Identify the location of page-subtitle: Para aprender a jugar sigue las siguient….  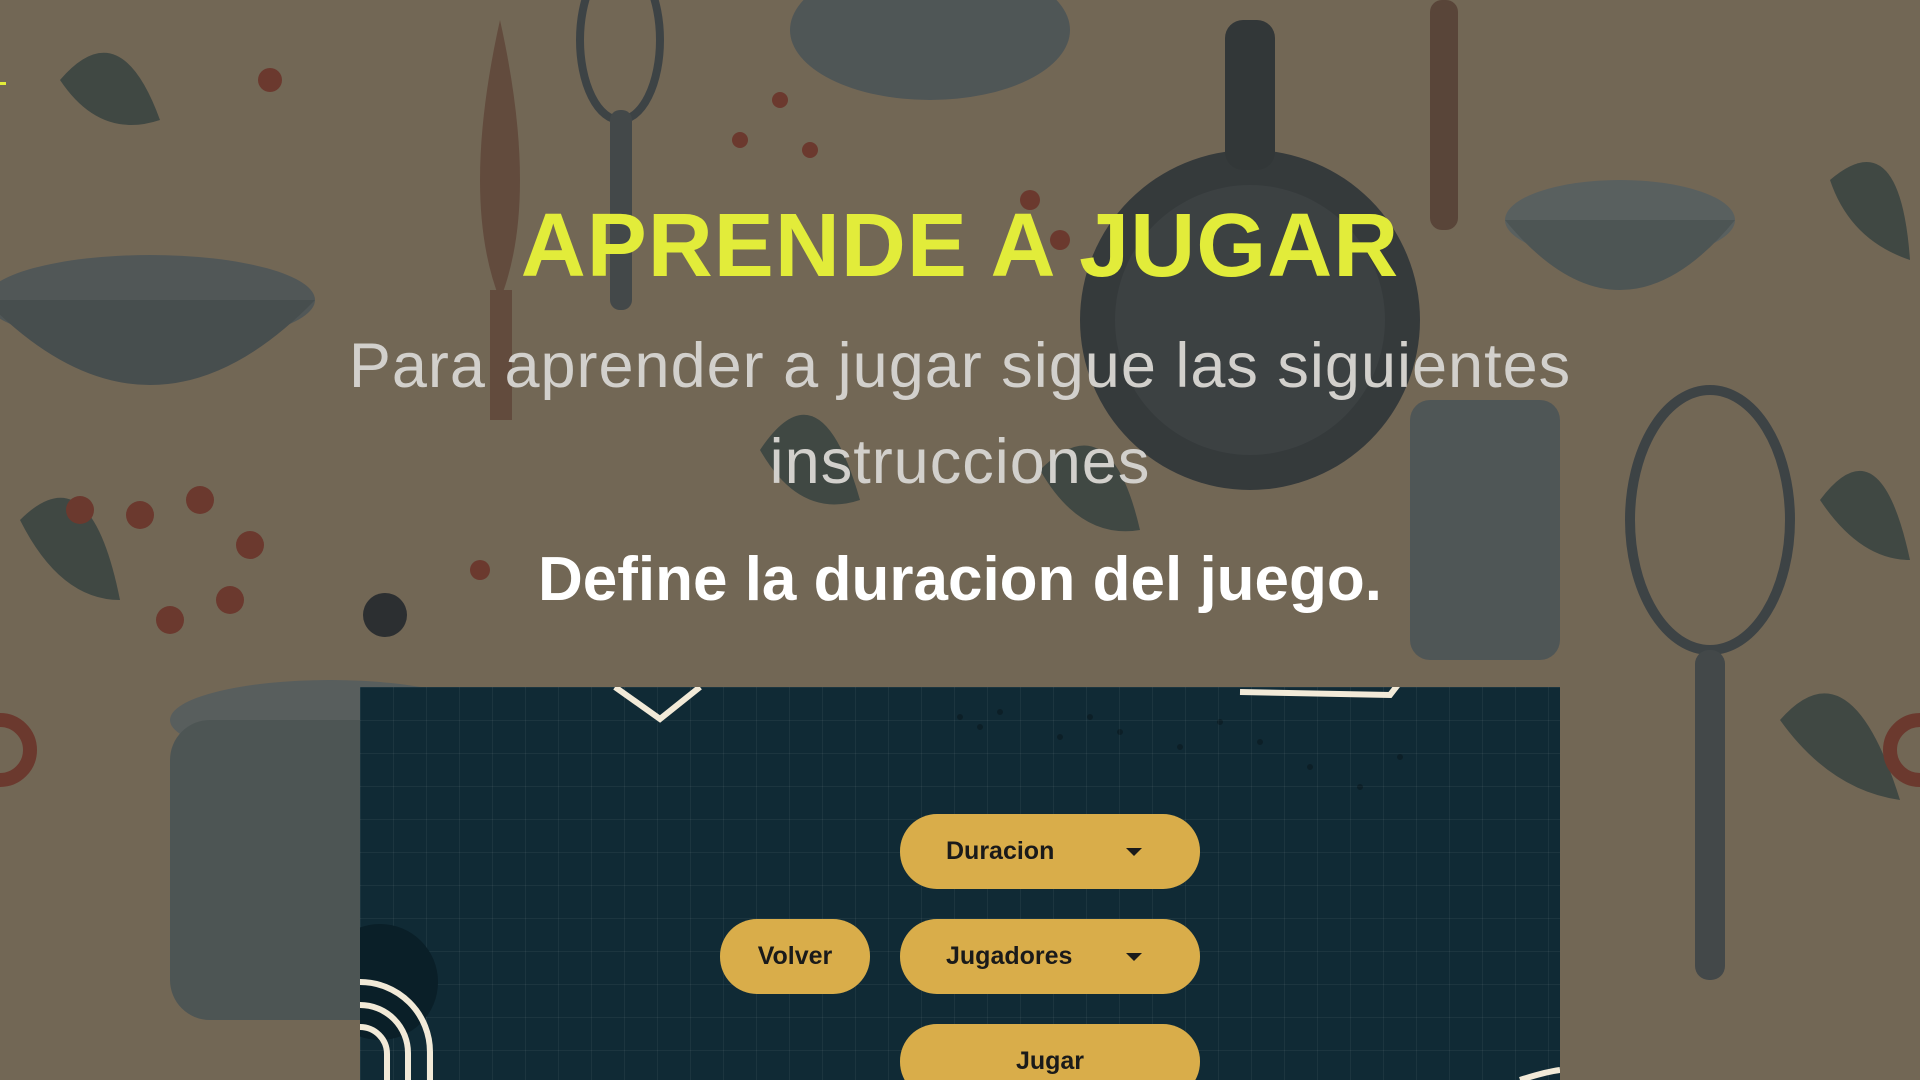
(960, 414).